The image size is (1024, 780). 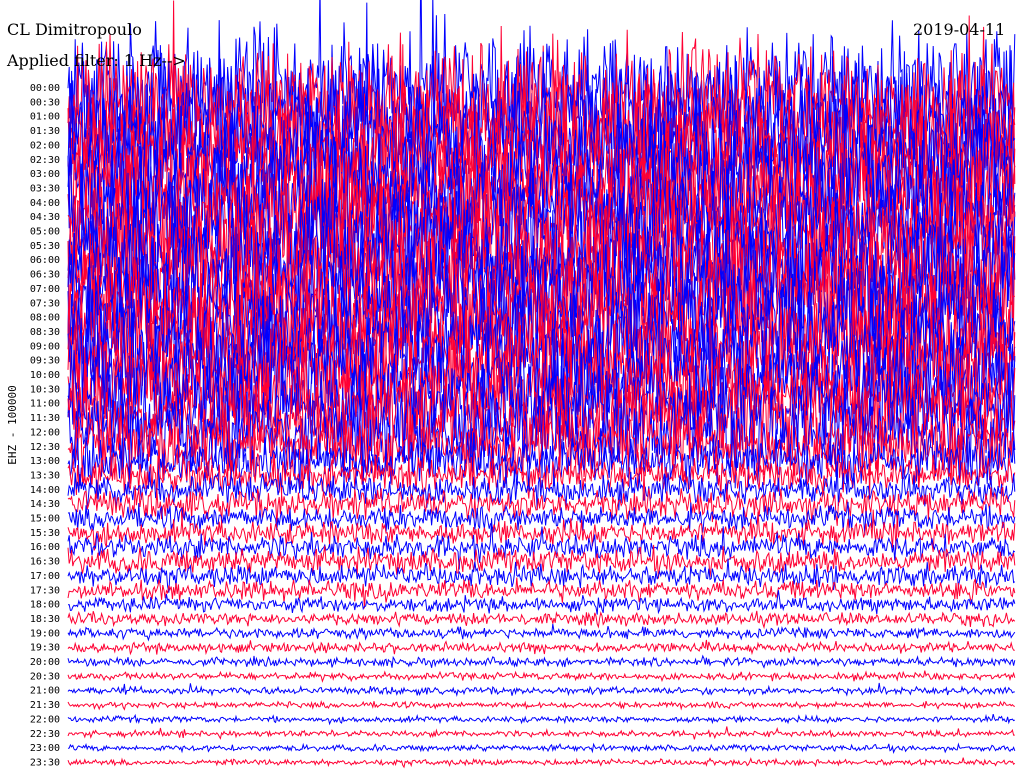 What do you see at coordinates (45, 533) in the screenshot?
I see `time-label: 15:30` at bounding box center [45, 533].